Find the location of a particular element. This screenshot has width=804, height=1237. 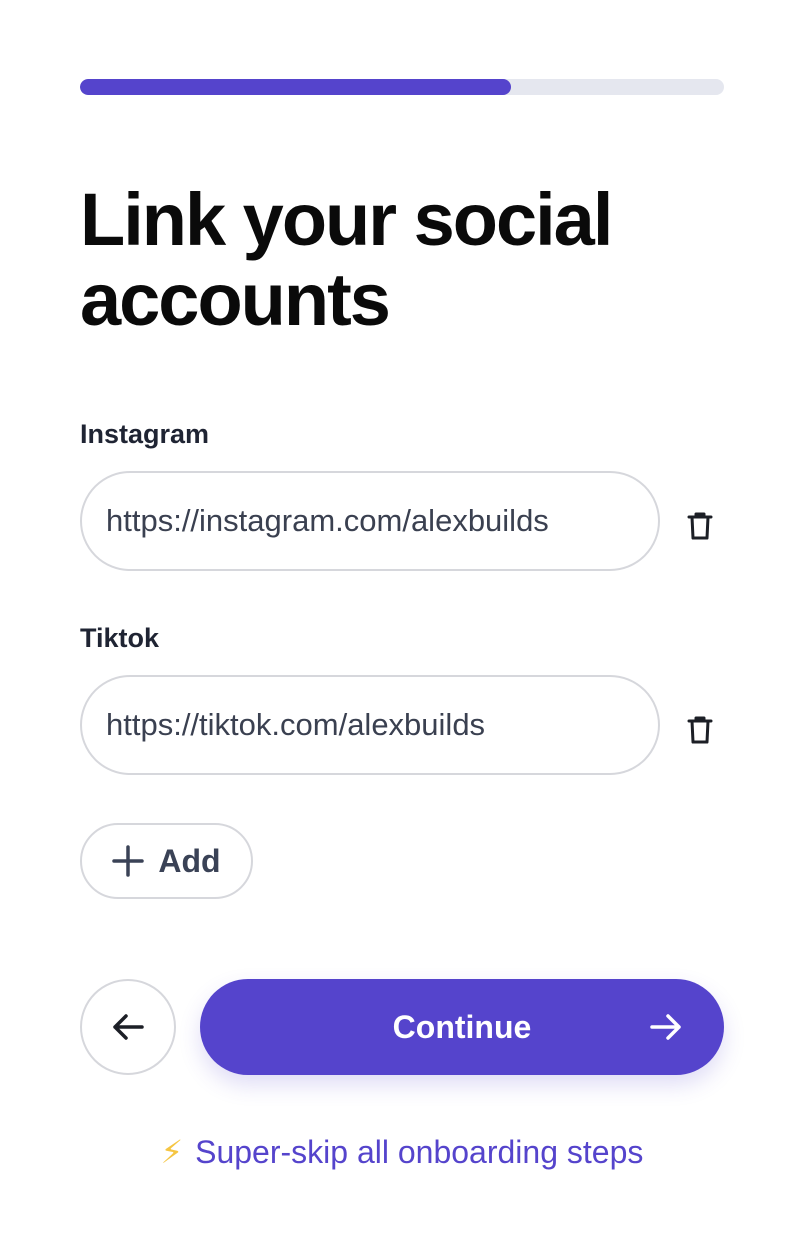

continue-button: Continue is located at coordinates (462, 1027).